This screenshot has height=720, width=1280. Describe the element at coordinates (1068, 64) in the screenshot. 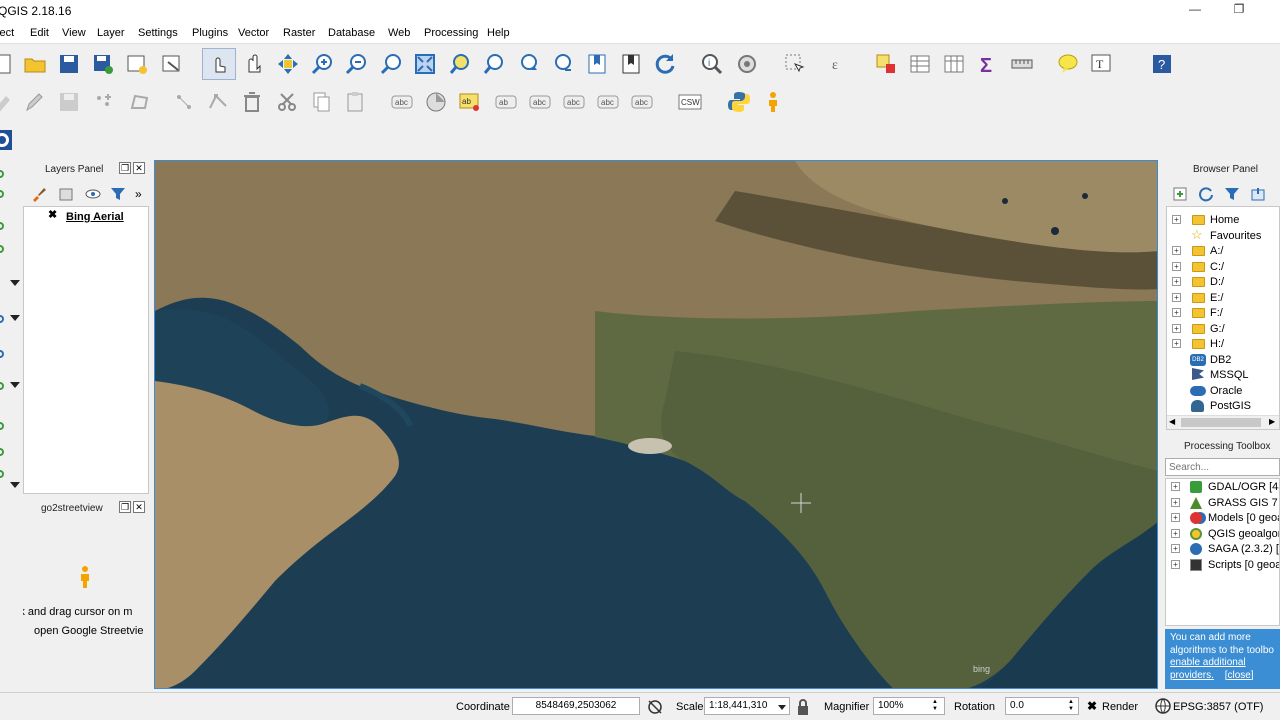

I see `map-tips-icon` at that location.